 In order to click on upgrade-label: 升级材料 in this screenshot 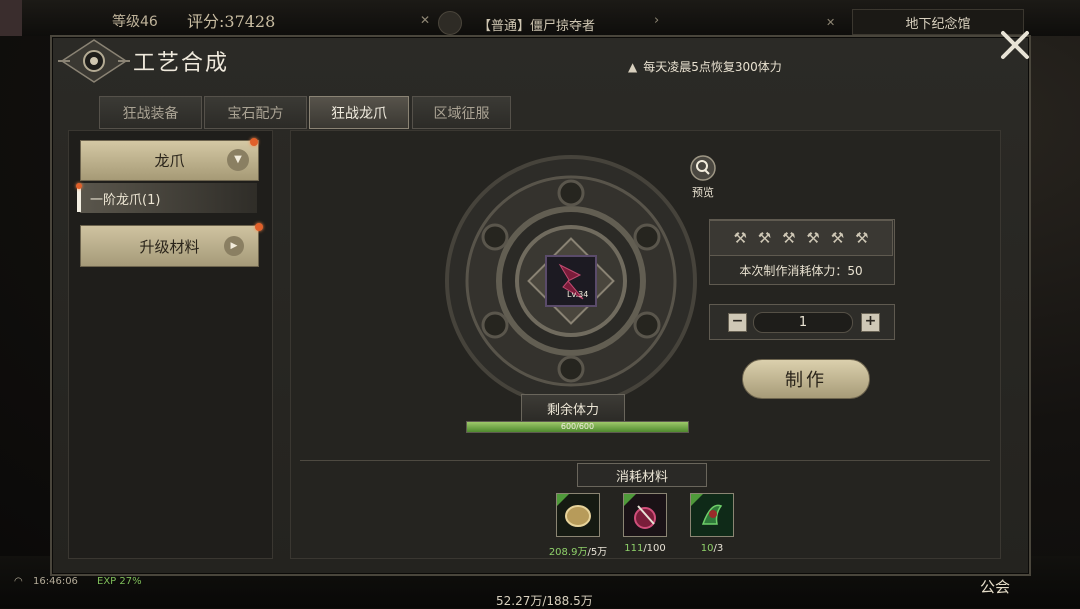, I will do `click(169, 246)`.